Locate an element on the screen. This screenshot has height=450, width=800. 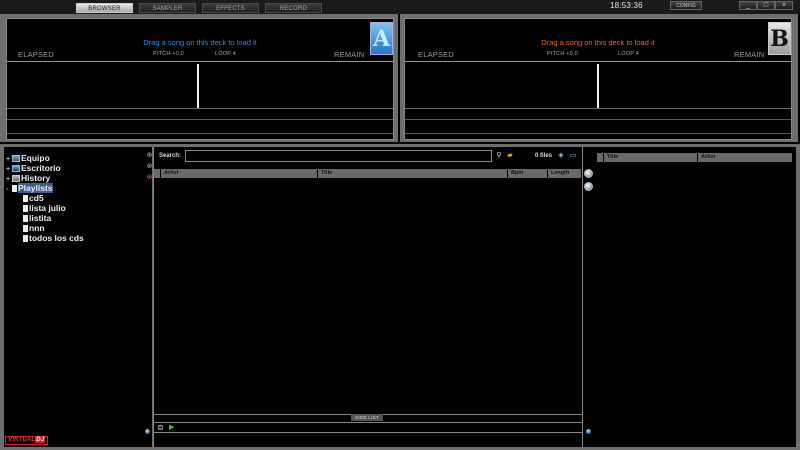
tab-browser: BROWSER is located at coordinates (104, 8).